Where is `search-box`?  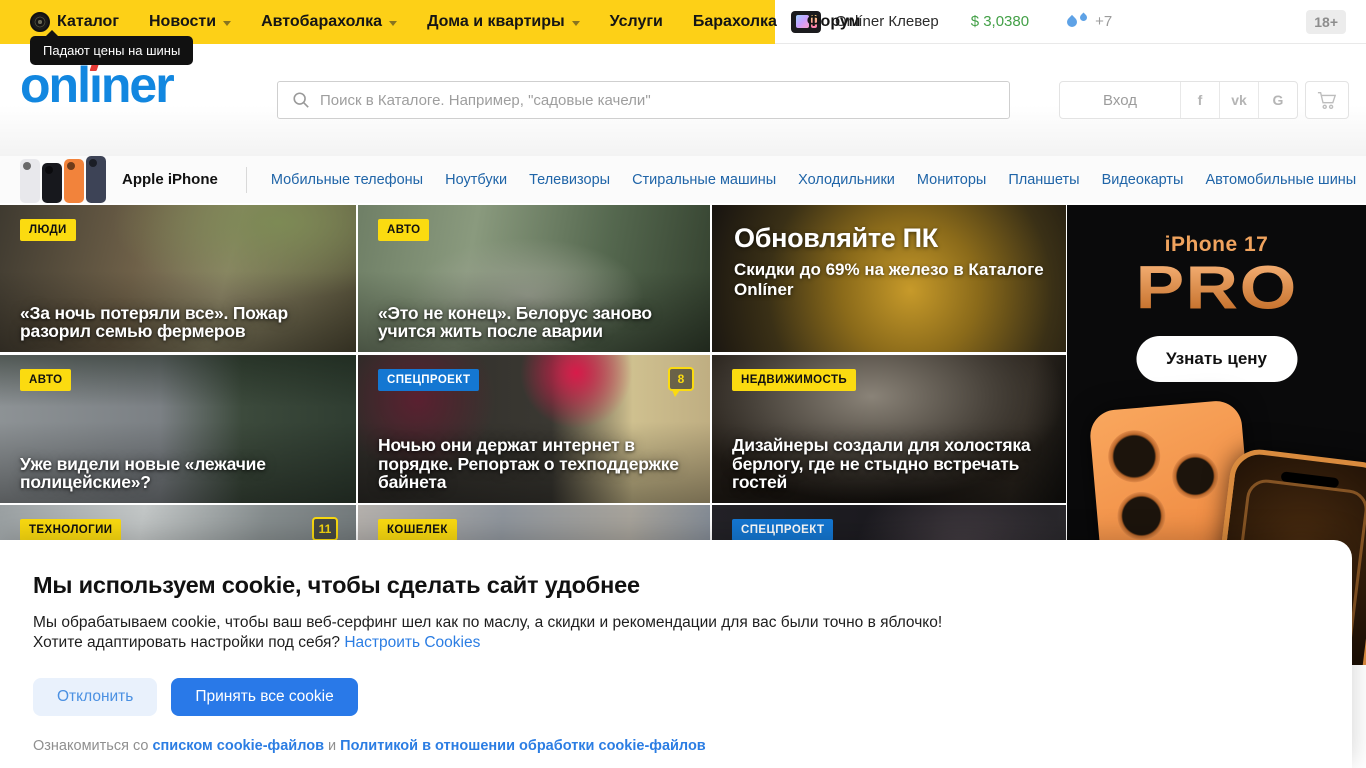
search-box is located at coordinates (643, 100).